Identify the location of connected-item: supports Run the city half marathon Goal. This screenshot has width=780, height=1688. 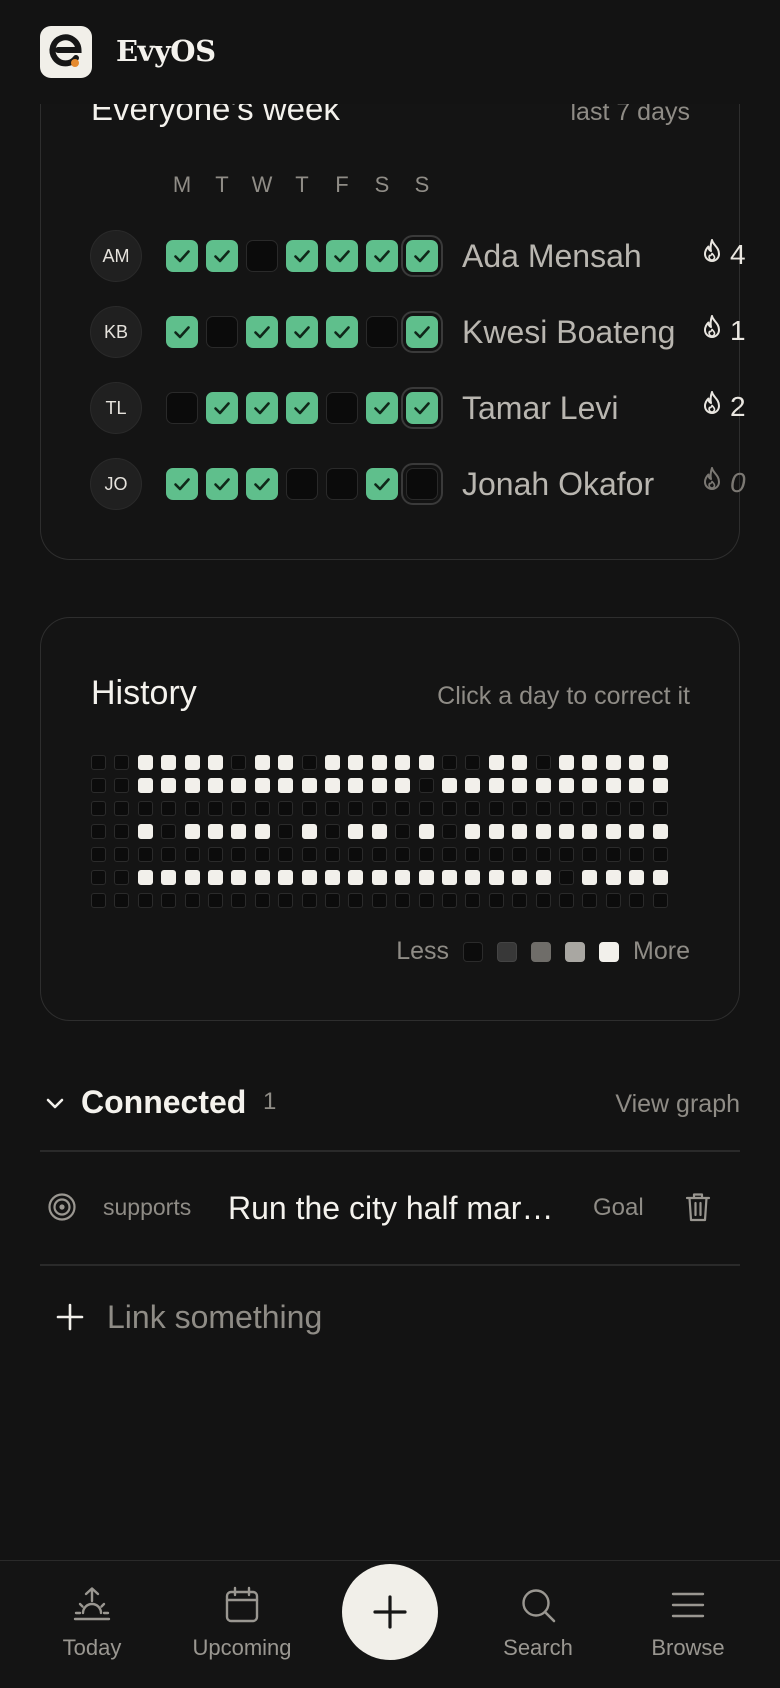
(390, 1208).